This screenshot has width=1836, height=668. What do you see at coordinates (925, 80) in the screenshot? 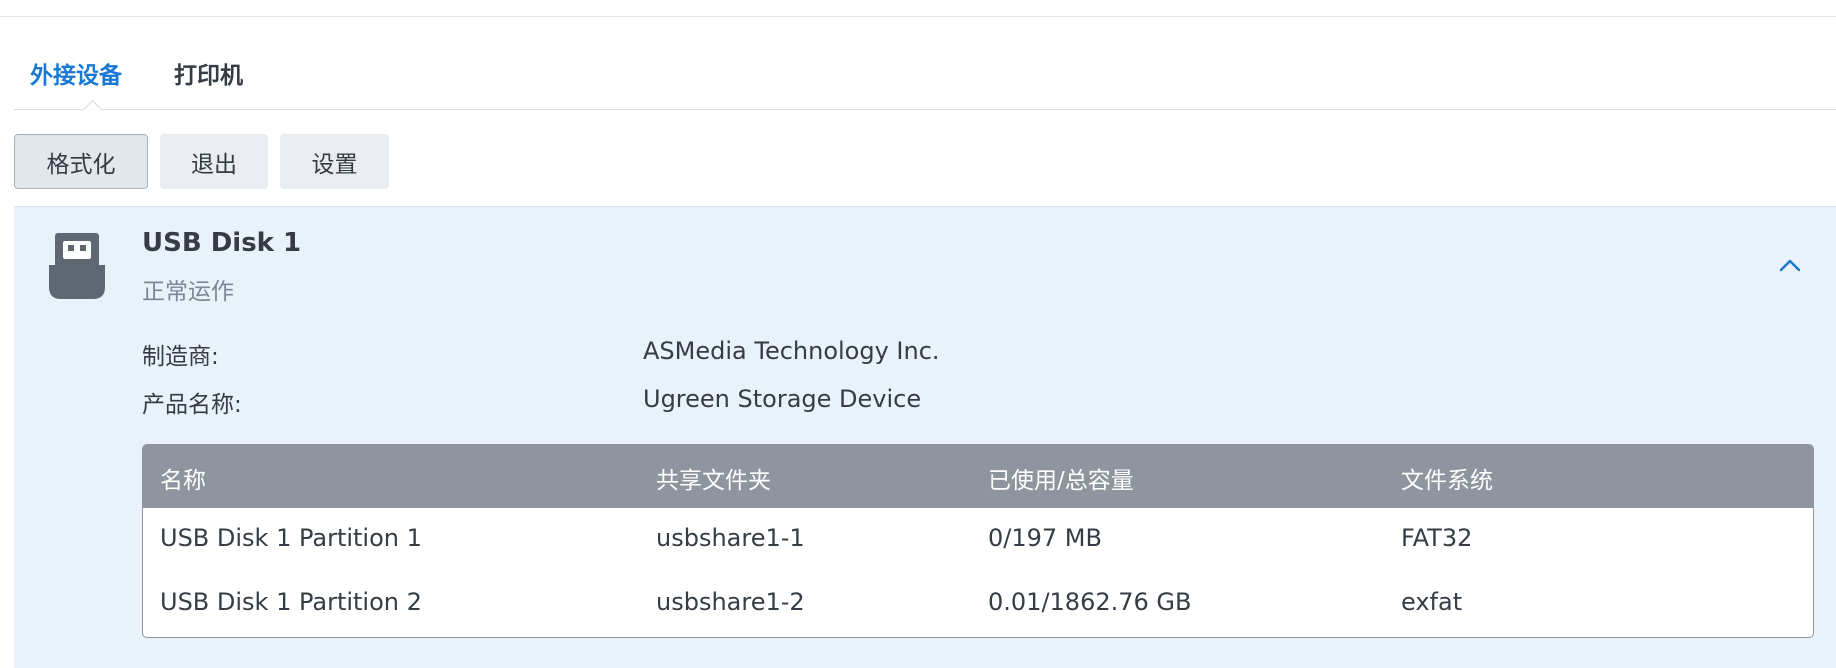
I see `tab-bar: 外接设备 打印机` at bounding box center [925, 80].